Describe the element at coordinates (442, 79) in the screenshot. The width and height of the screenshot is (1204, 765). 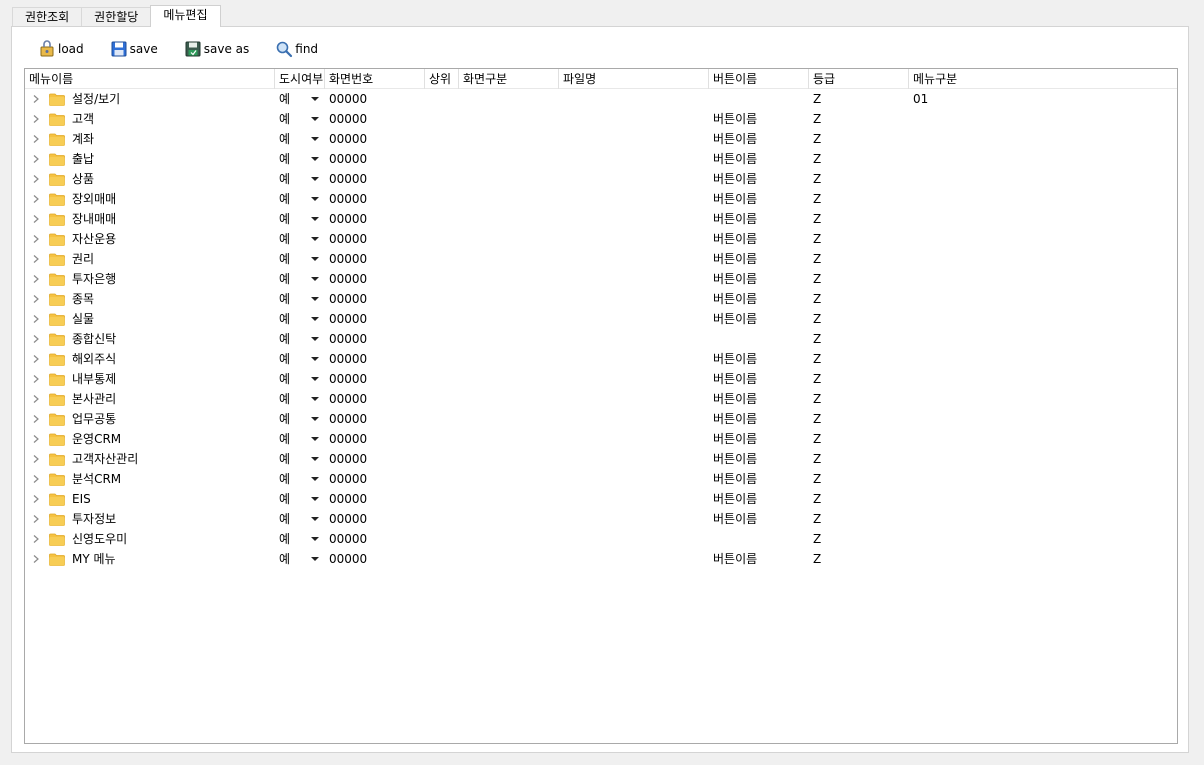
I see `column-header-parent: 상위` at that location.